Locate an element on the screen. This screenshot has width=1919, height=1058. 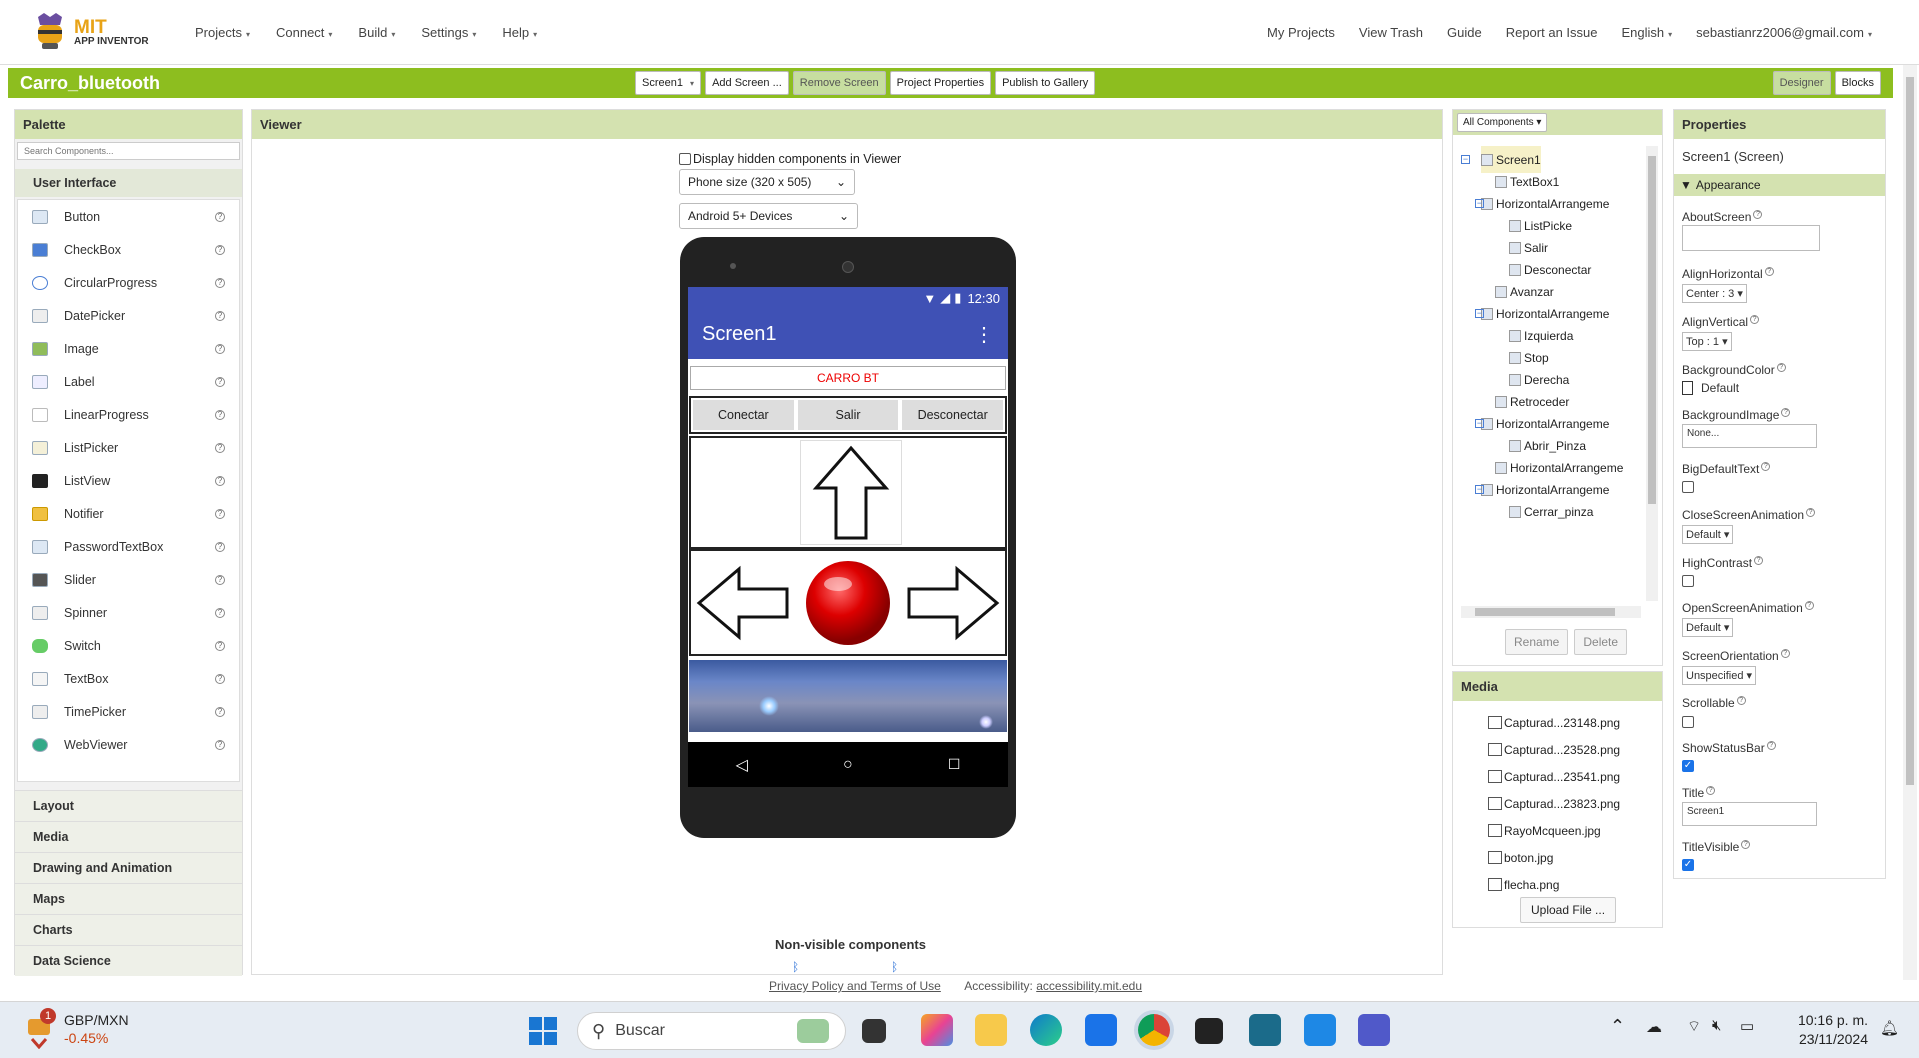
menu-build: Build ▾ is located at coordinates (376, 32).